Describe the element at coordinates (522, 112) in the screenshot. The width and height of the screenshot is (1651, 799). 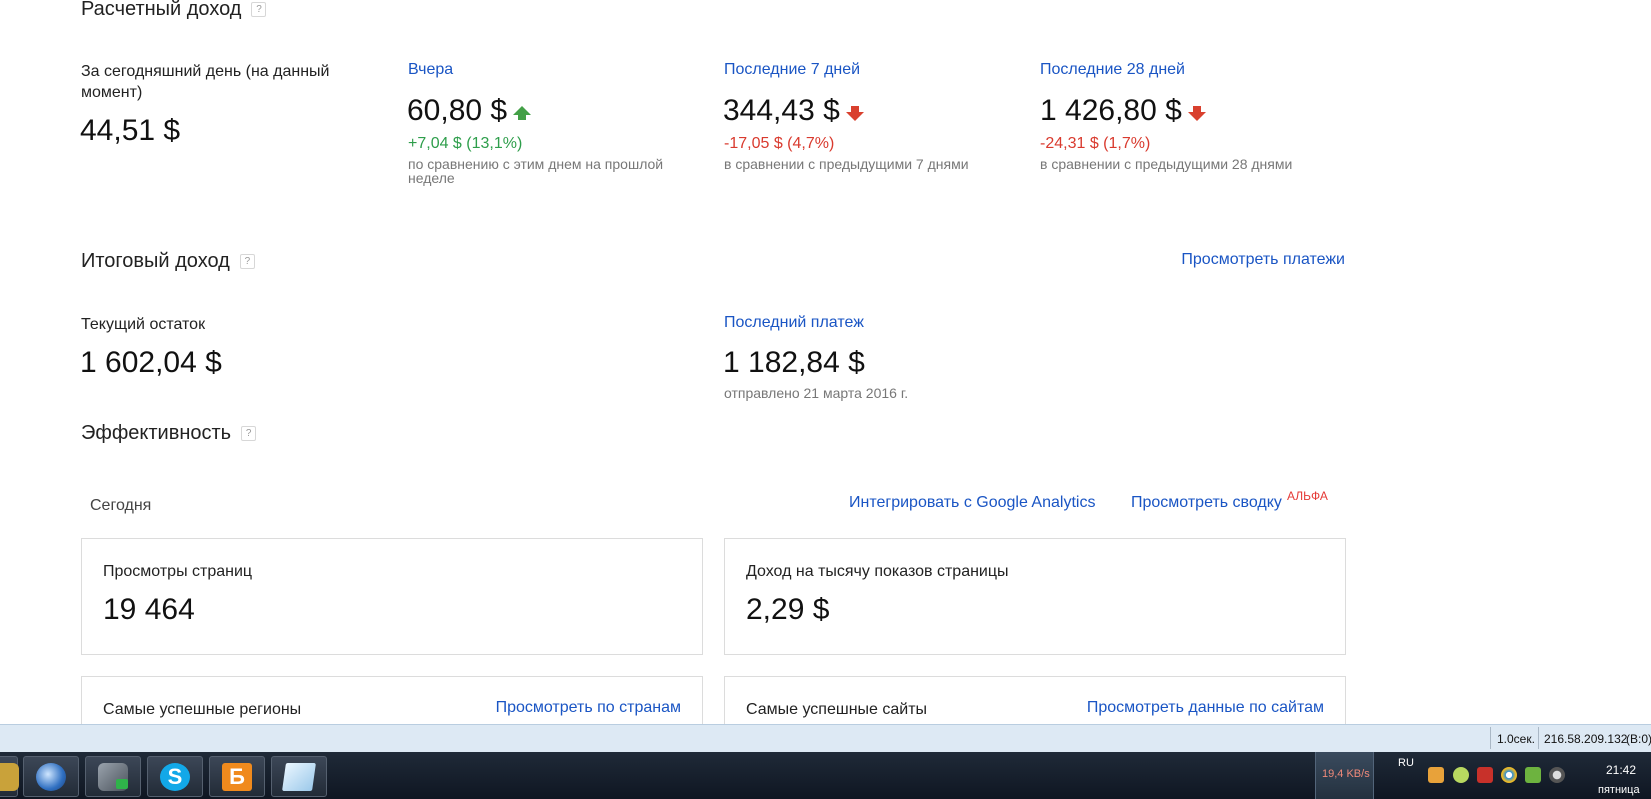
I see `arrow-up-icon` at that location.